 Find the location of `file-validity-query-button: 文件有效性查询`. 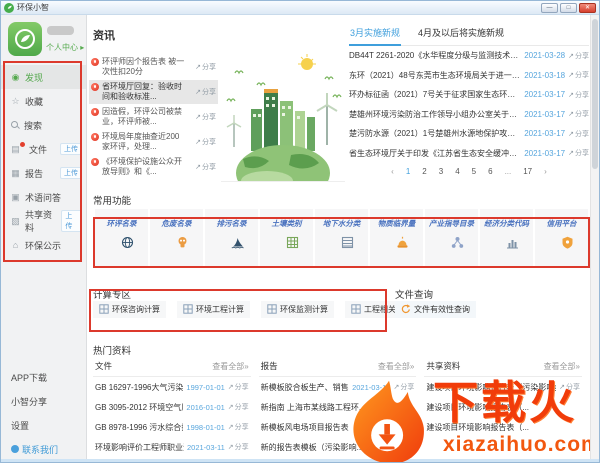

file-validity-query-button: 文件有效性查询 is located at coordinates (435, 309).